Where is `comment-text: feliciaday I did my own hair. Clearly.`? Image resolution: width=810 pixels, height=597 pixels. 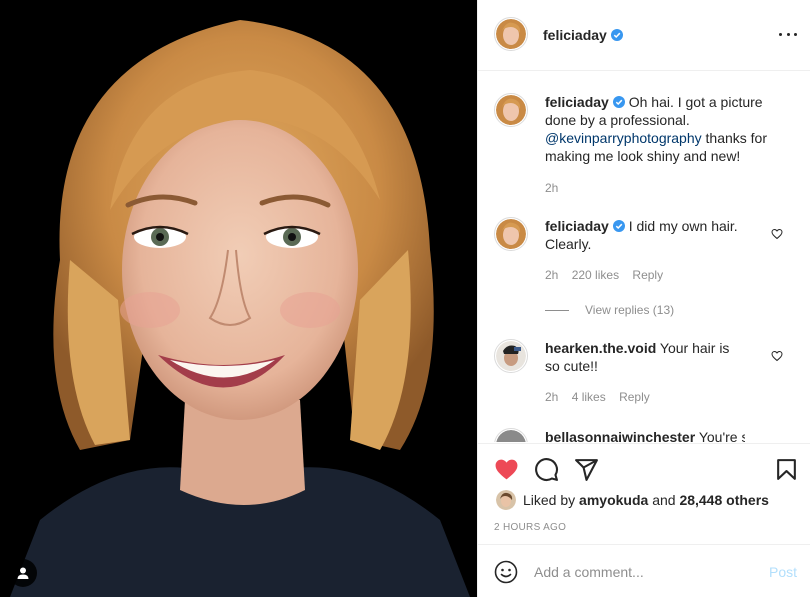 comment-text: feliciaday I did my own hair. Clearly. is located at coordinates (645, 235).